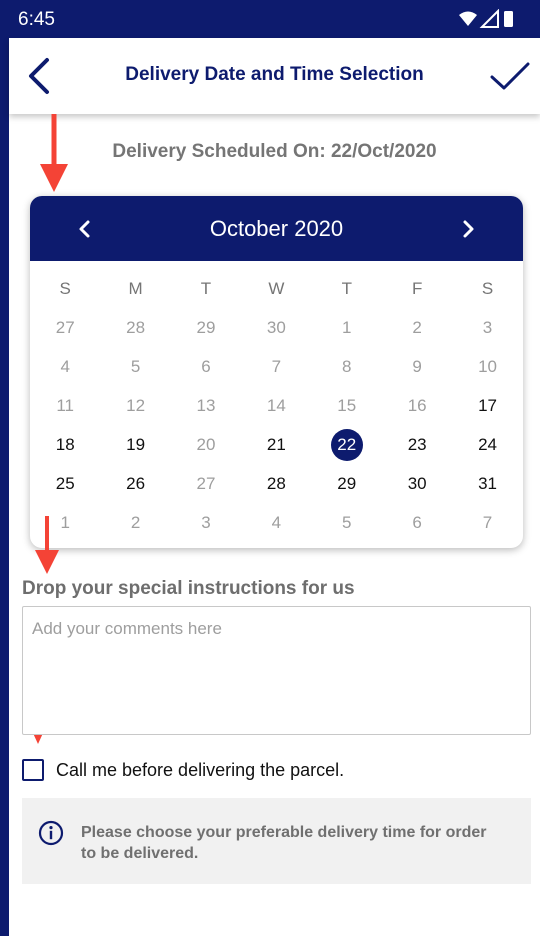 The width and height of the screenshot is (540, 936). I want to click on call-before-delivery-option: Call me before delivering the parcel., so click(257, 770).